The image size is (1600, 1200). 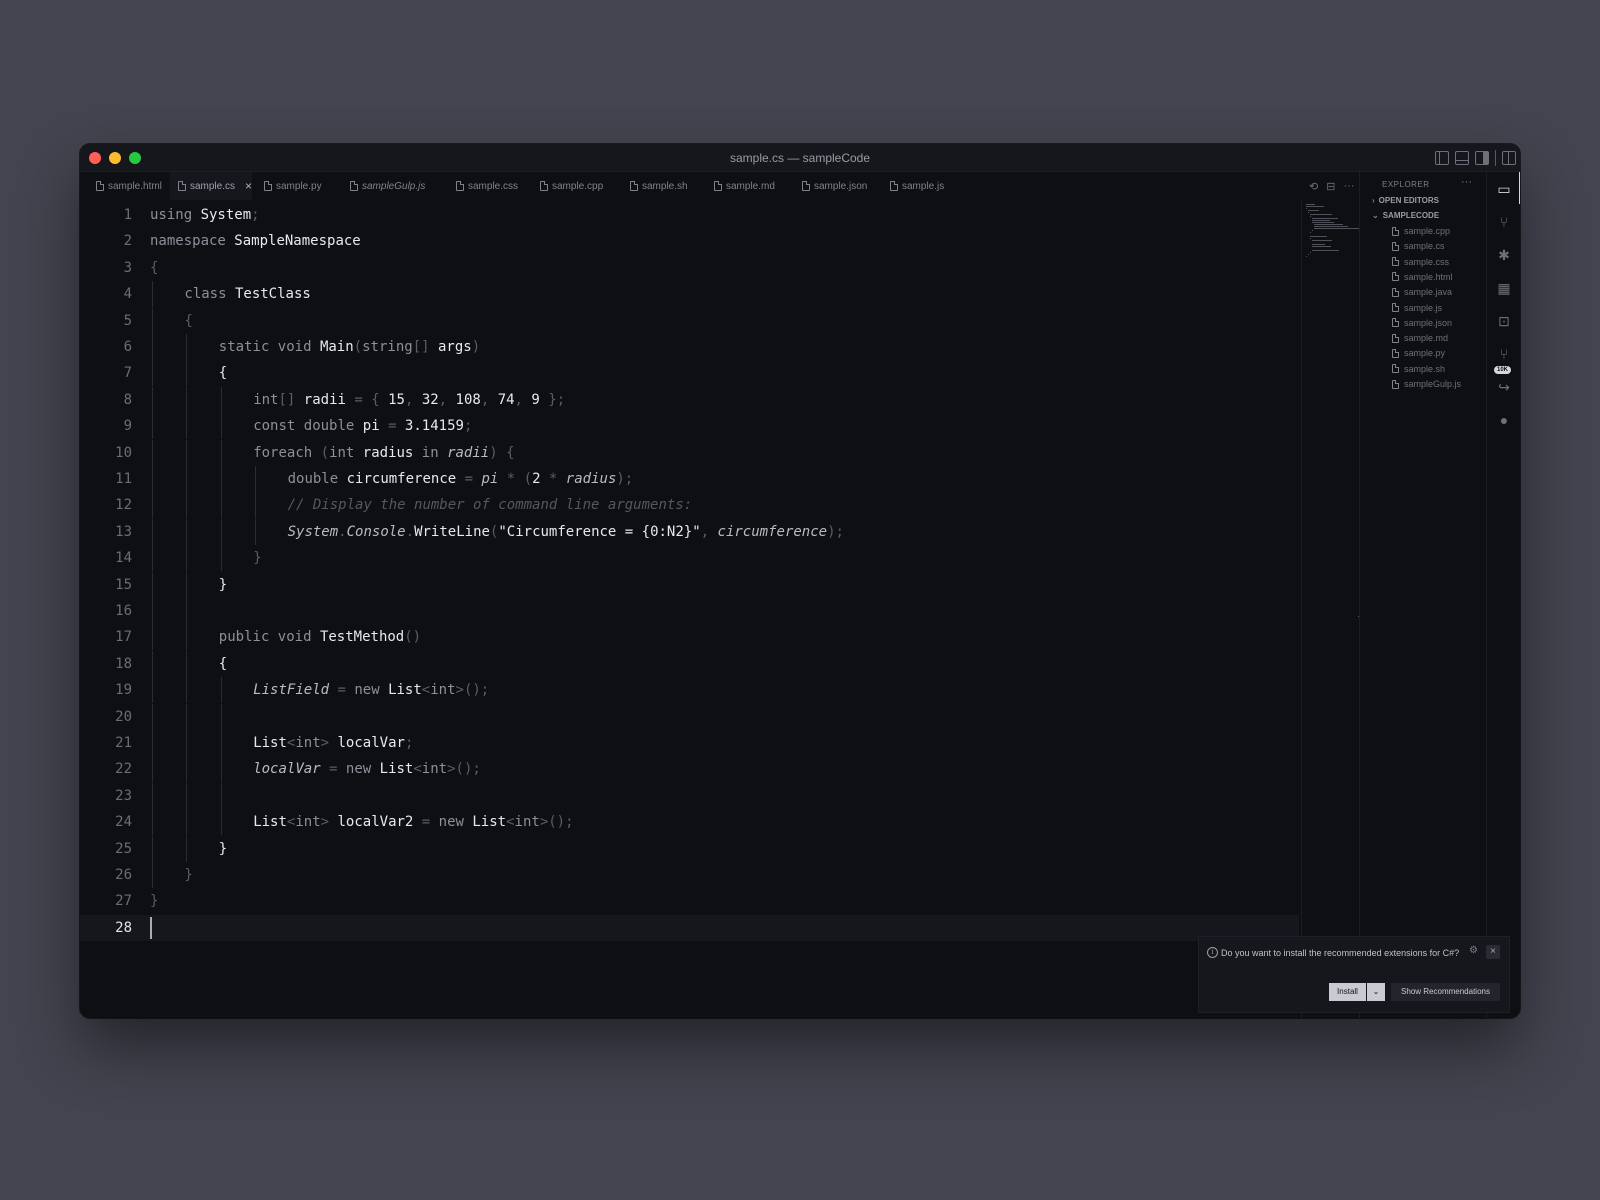 I want to click on code-line: 22 localVar = new List<int>();, so click(x=689, y=769).